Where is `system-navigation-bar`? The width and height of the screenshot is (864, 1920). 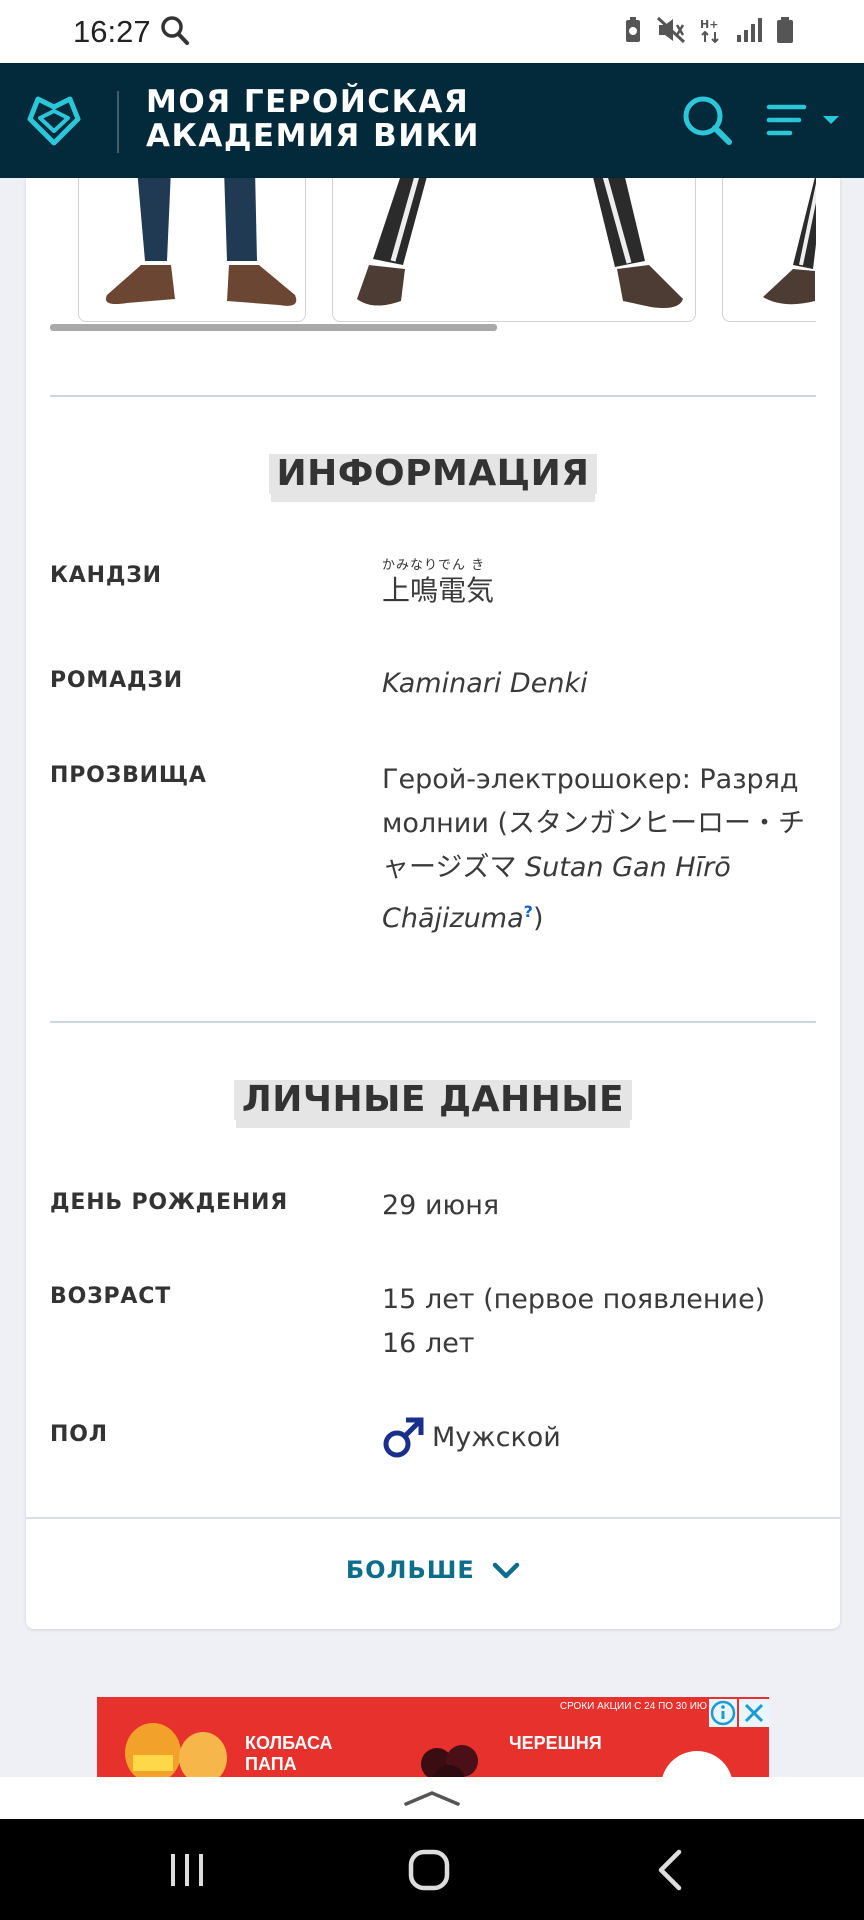 system-navigation-bar is located at coordinates (432, 1869).